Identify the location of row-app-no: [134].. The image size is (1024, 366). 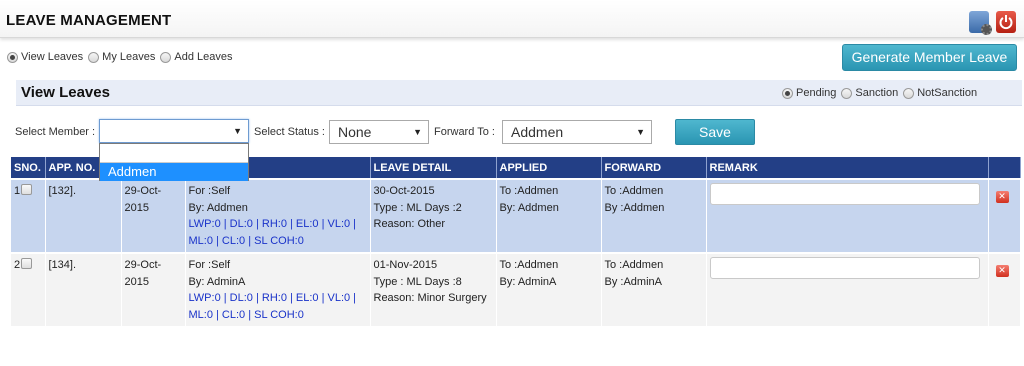
(83, 290).